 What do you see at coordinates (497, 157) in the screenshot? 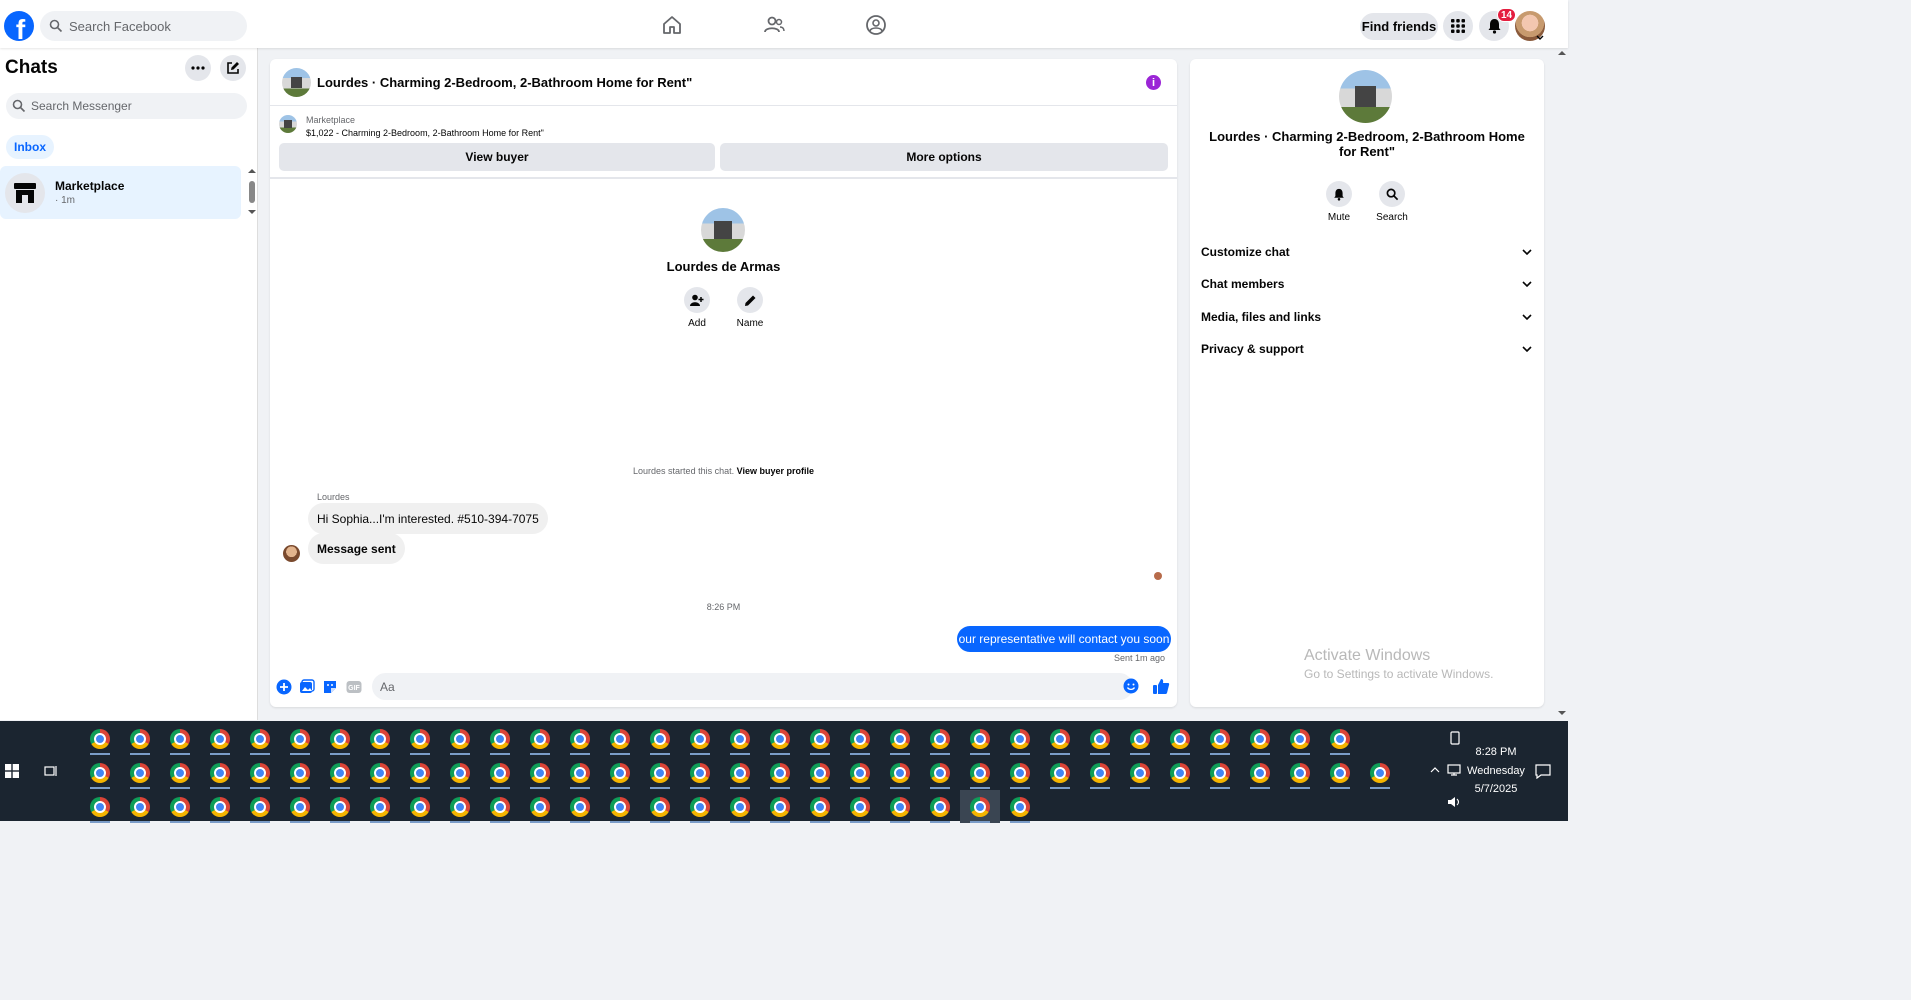
I see `view-buyer-button: View buyer` at bounding box center [497, 157].